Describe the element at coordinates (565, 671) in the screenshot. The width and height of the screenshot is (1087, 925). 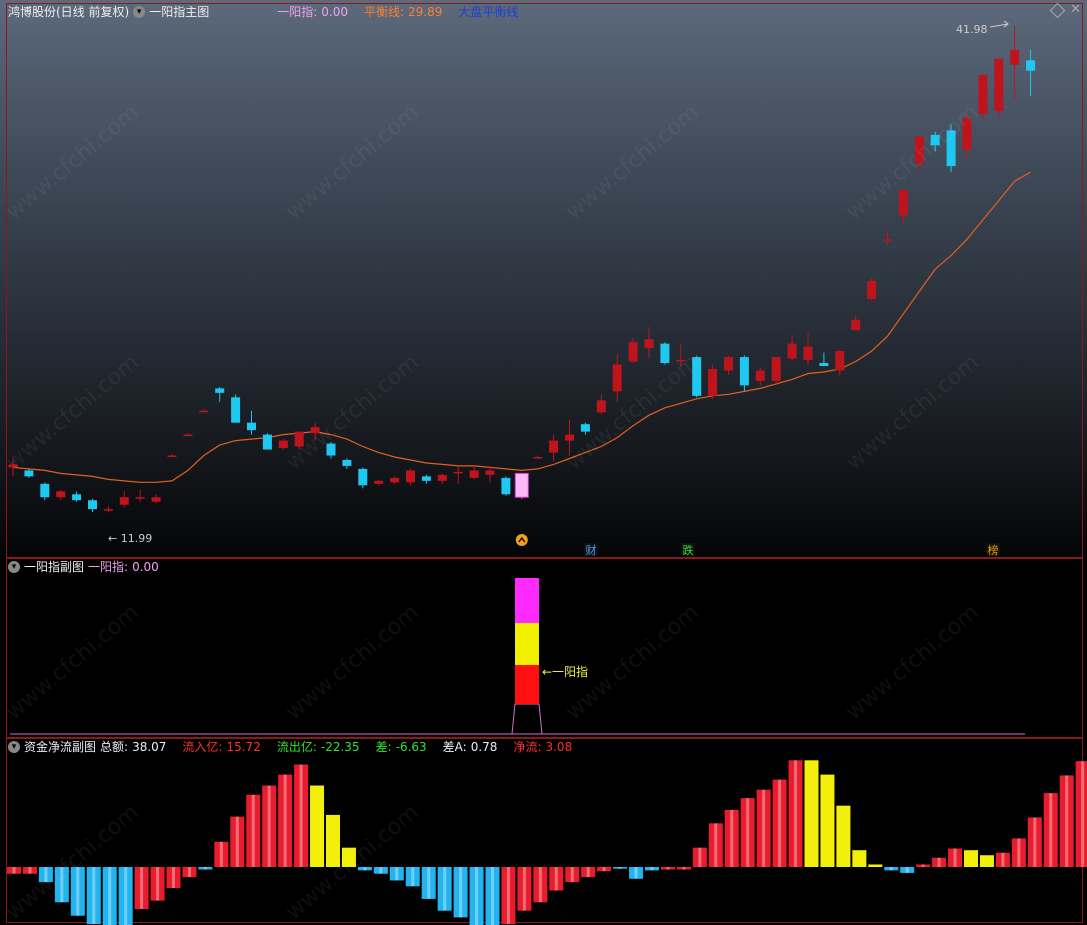
I see `yiyang-annotation: ←一阳指` at that location.